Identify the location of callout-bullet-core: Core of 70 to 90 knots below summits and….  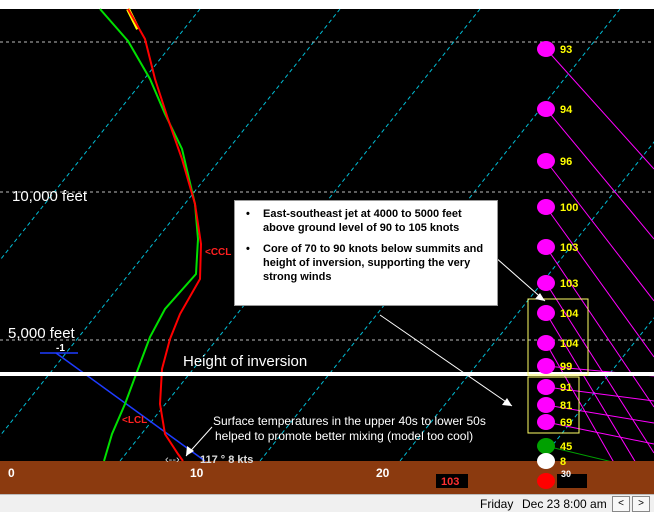
(366, 263).